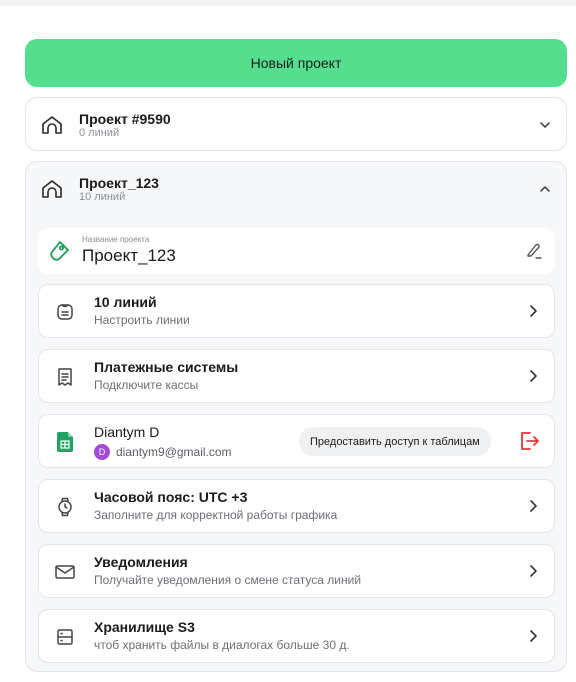 The image size is (576, 682). What do you see at coordinates (142, 320) in the screenshot?
I see `row-subtitle: Настроить линии` at bounding box center [142, 320].